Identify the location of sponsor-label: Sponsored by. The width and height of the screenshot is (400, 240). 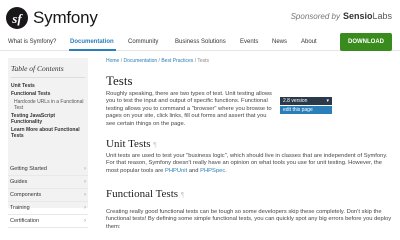
(315, 16).